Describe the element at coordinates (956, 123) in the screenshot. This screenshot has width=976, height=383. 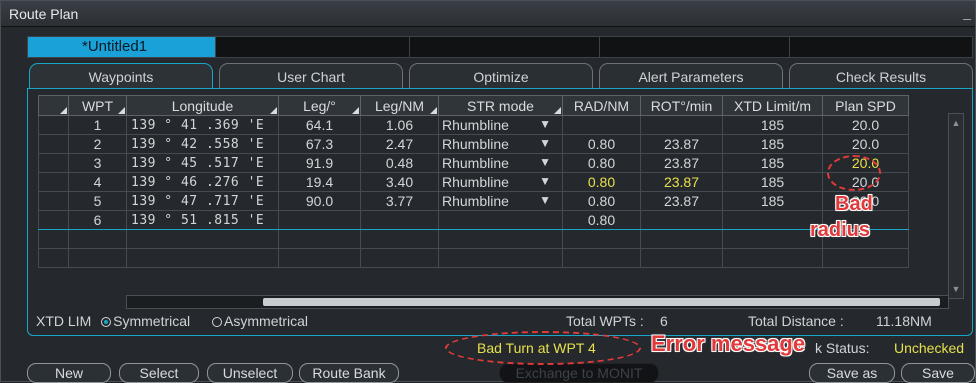
I see `scroll-up-icon: ▲` at that location.